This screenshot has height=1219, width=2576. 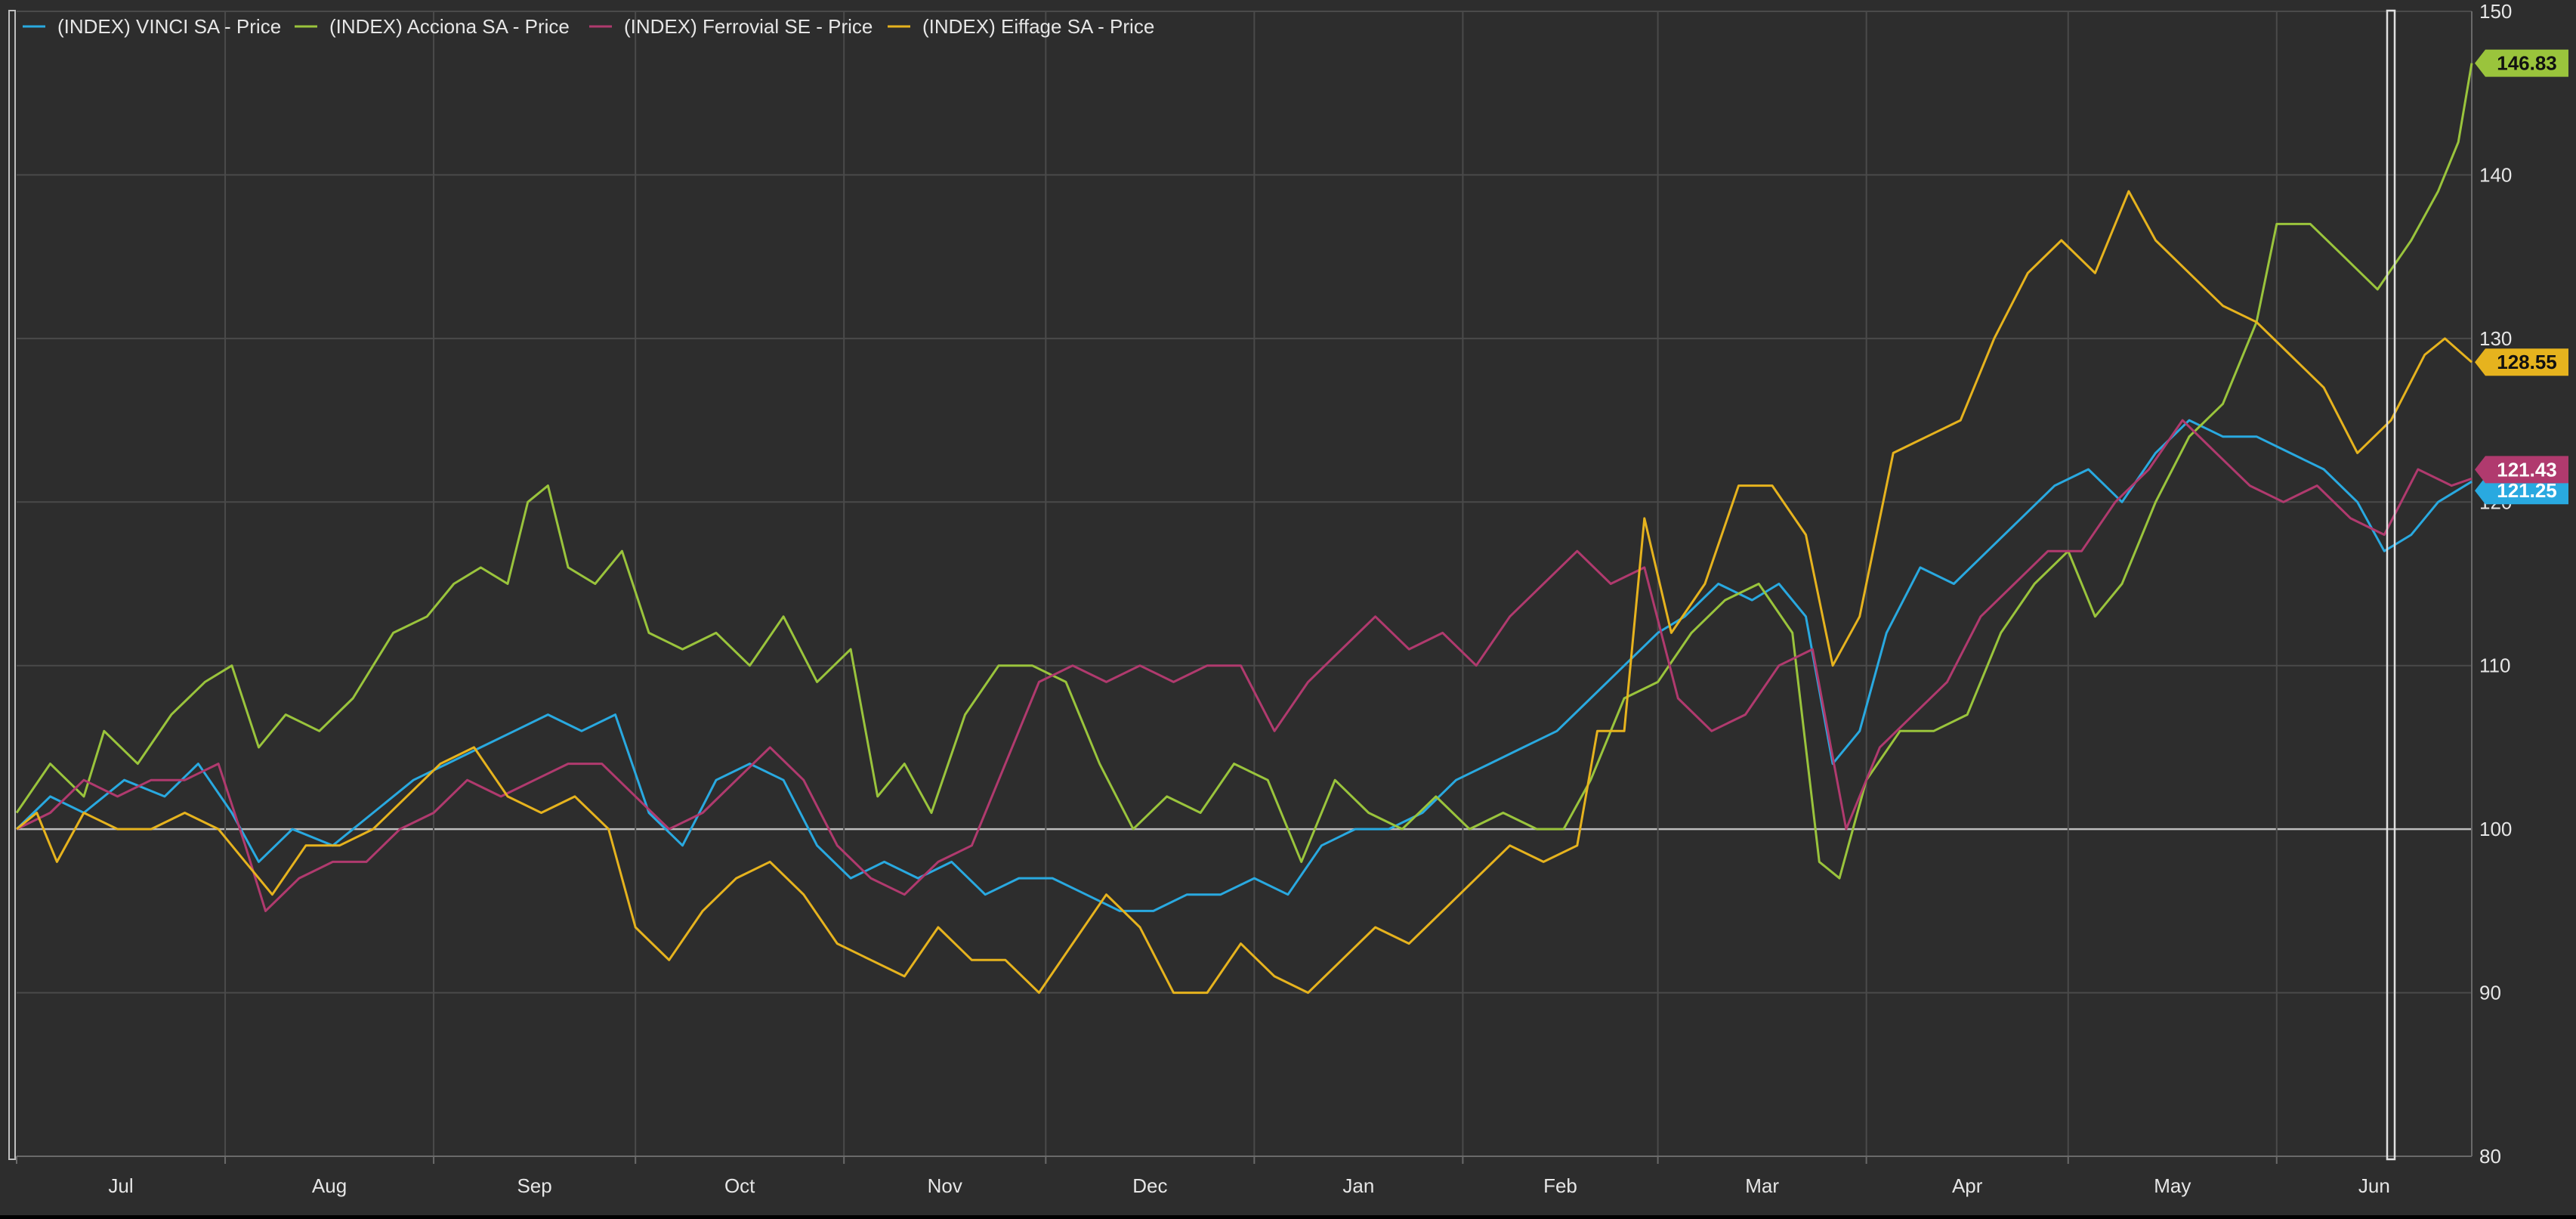 I want to click on x-tick-label: Oct, so click(x=739, y=1186).